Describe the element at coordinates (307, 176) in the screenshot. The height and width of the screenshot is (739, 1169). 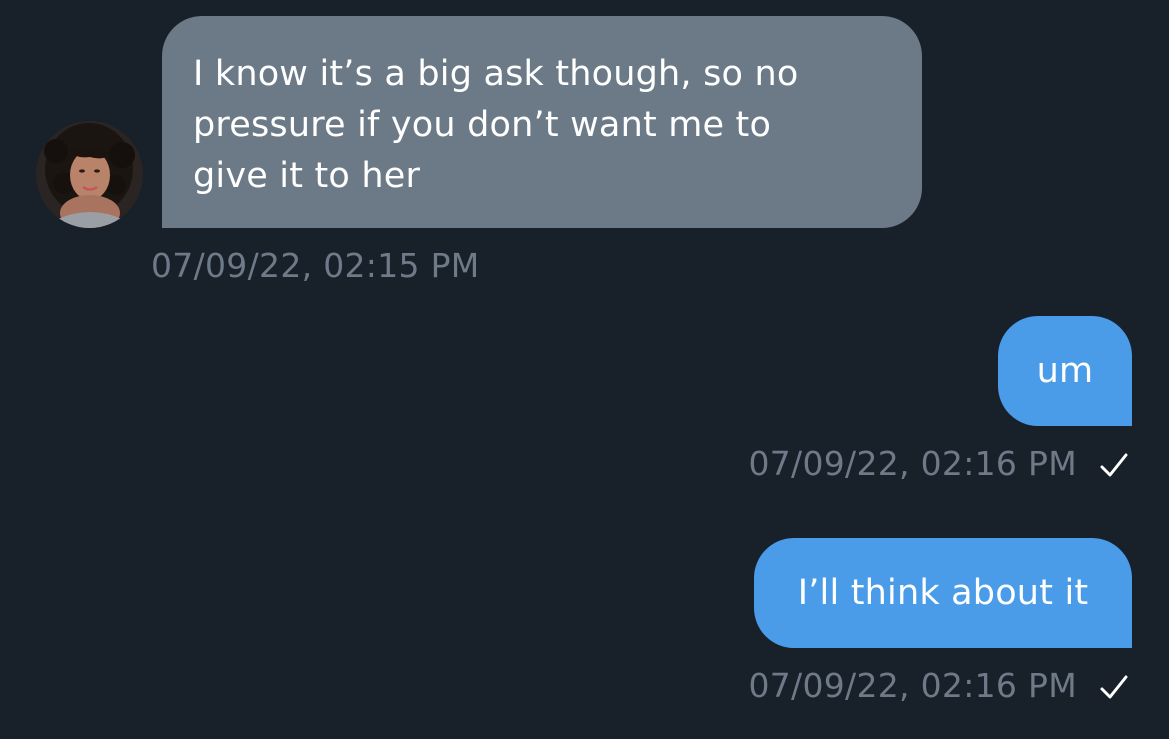
I see `message-text-line: give it to her` at that location.